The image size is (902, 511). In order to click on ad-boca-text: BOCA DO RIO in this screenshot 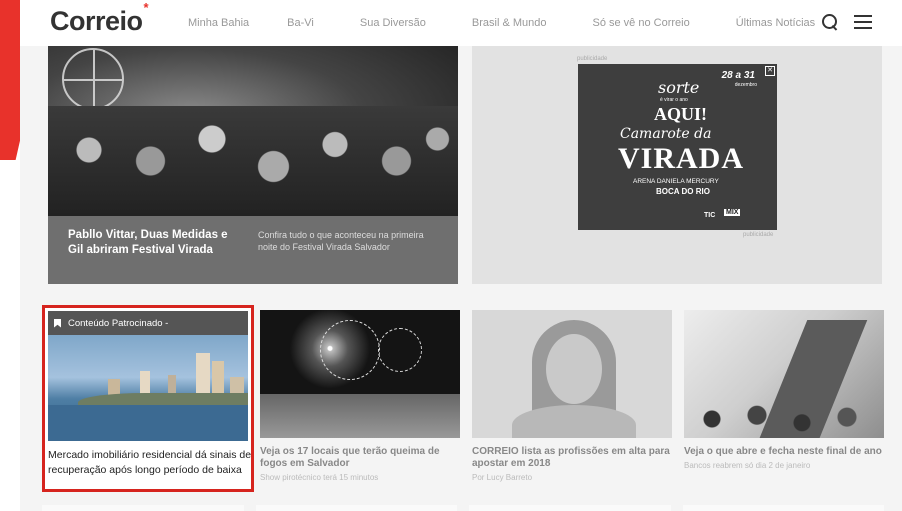, I will do `click(683, 191)`.